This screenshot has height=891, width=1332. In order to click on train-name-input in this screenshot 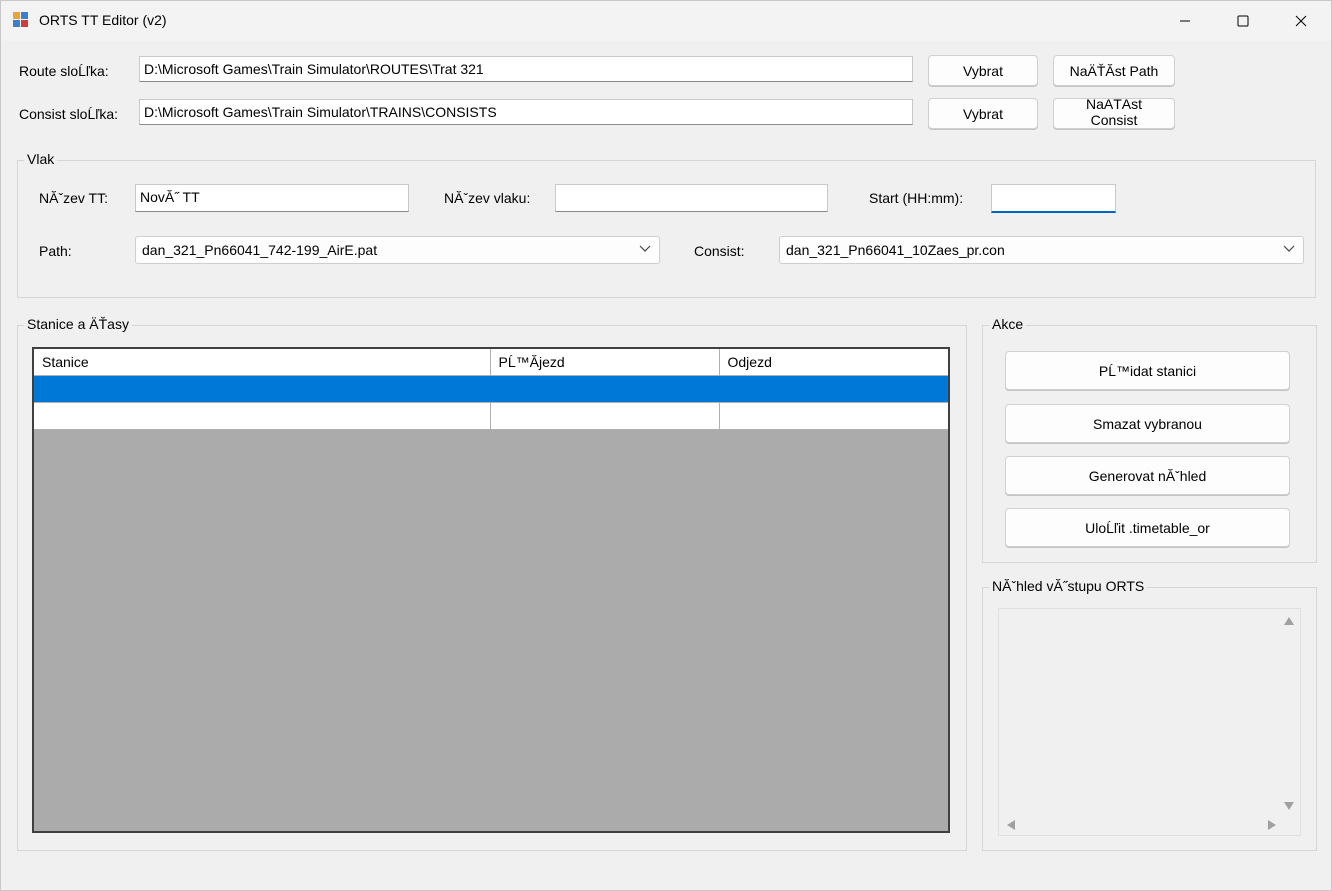, I will do `click(691, 198)`.